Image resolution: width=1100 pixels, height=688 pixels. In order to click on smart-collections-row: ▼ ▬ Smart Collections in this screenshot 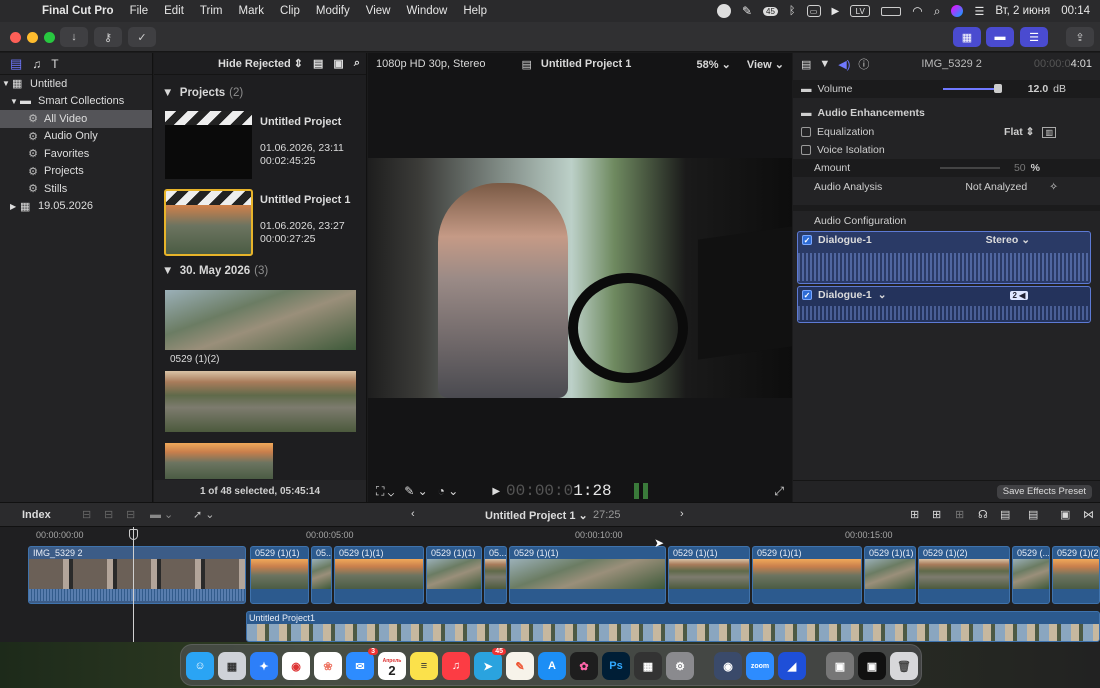, I will do `click(76, 102)`.